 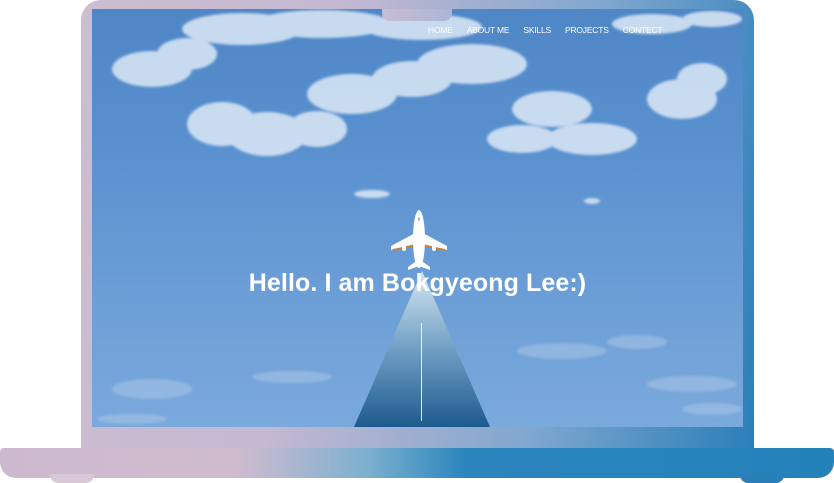 I want to click on nav-home: HOME, so click(x=440, y=30).